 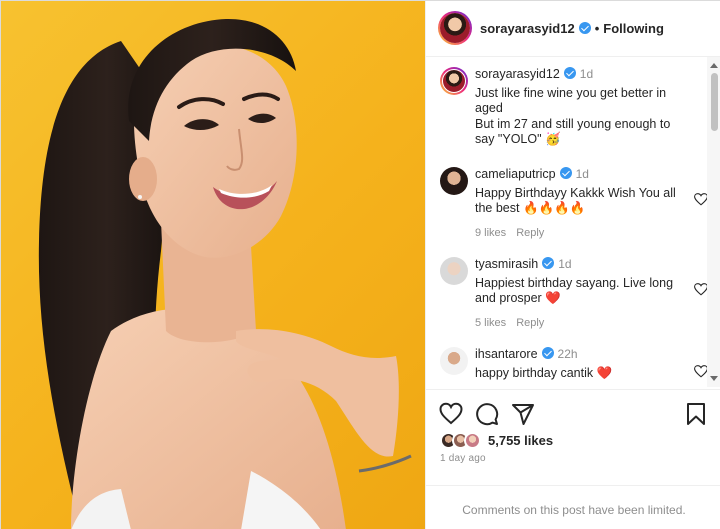 I want to click on comment-text: happy birthday cantik ❤️, so click(x=544, y=372).